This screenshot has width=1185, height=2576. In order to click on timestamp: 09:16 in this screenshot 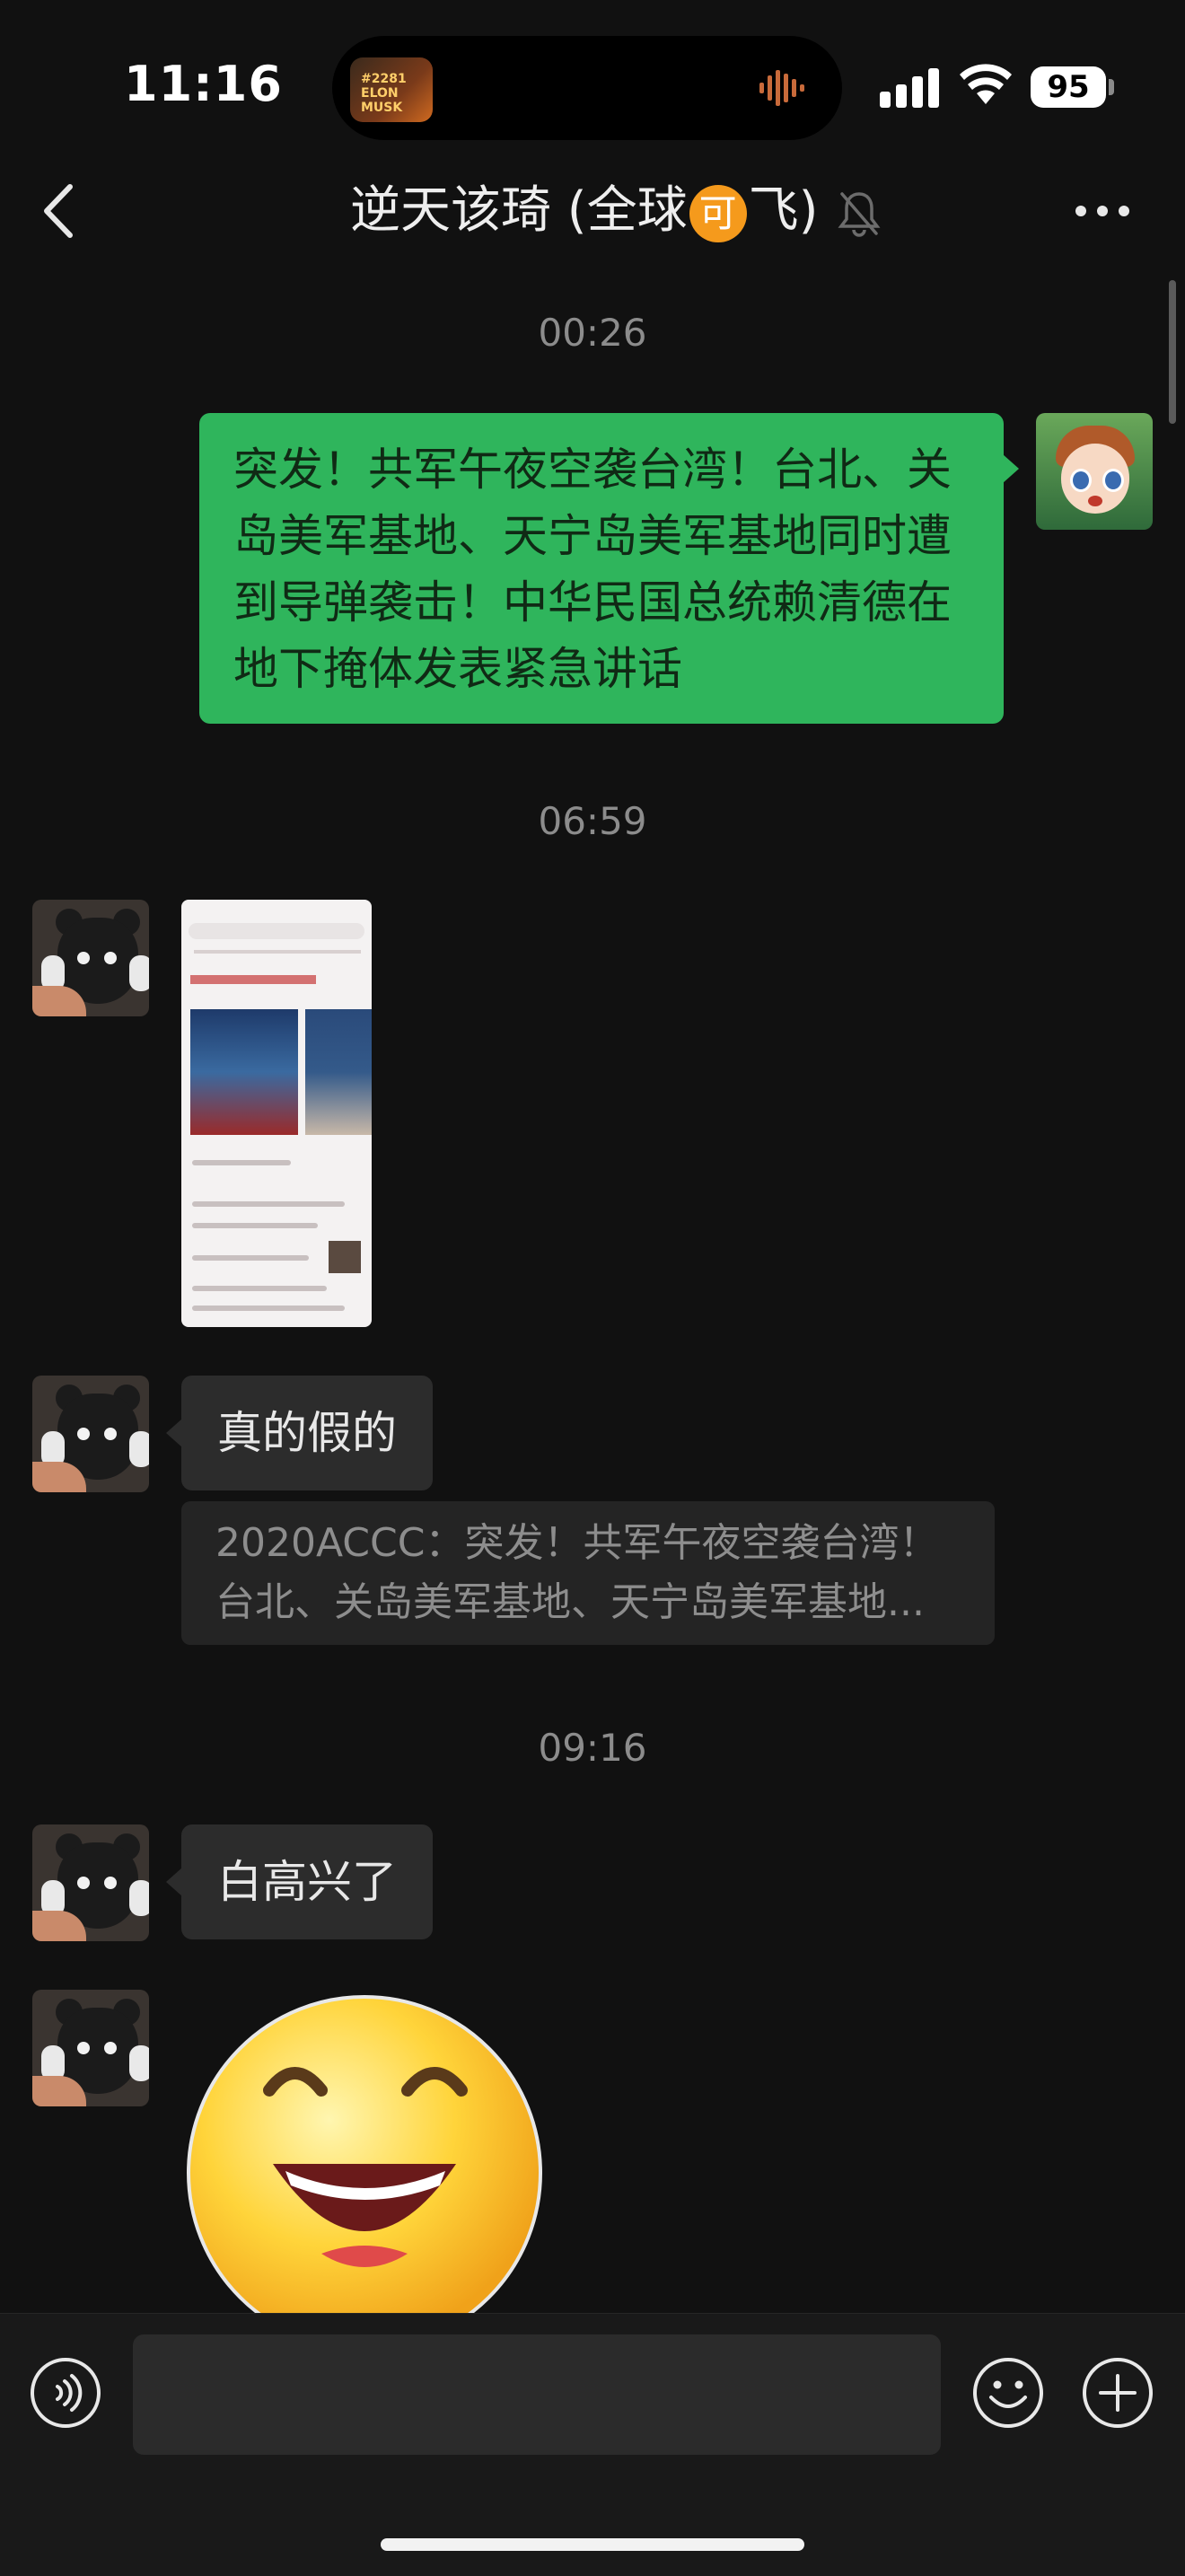, I will do `click(592, 1748)`.